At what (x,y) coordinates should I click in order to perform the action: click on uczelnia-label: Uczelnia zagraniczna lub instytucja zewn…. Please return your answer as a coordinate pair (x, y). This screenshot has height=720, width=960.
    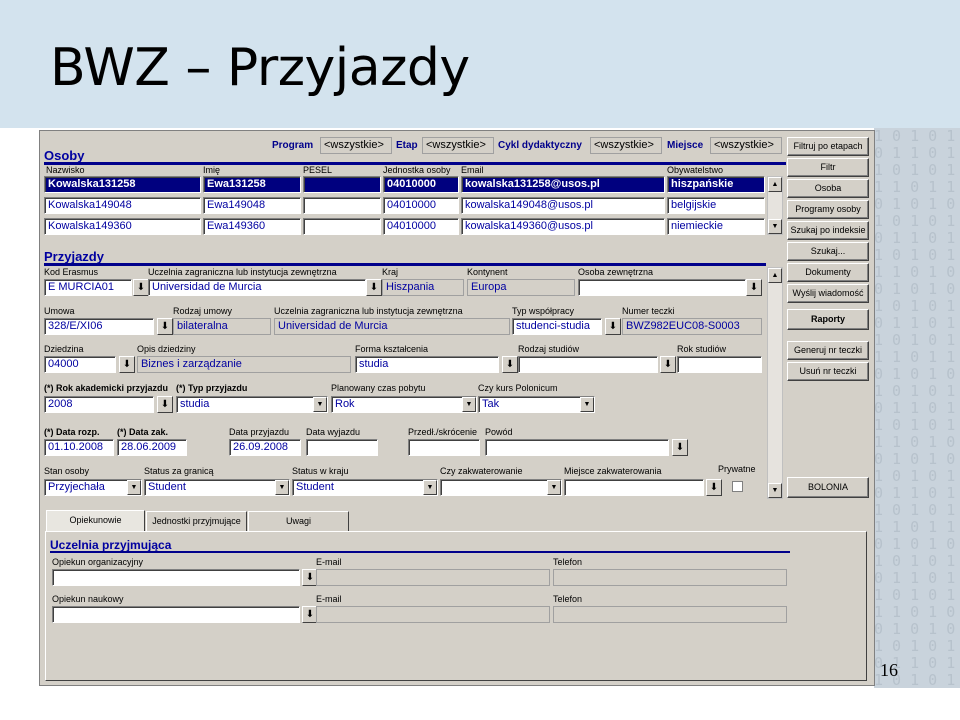
    Looking at the image, I should click on (242, 272).